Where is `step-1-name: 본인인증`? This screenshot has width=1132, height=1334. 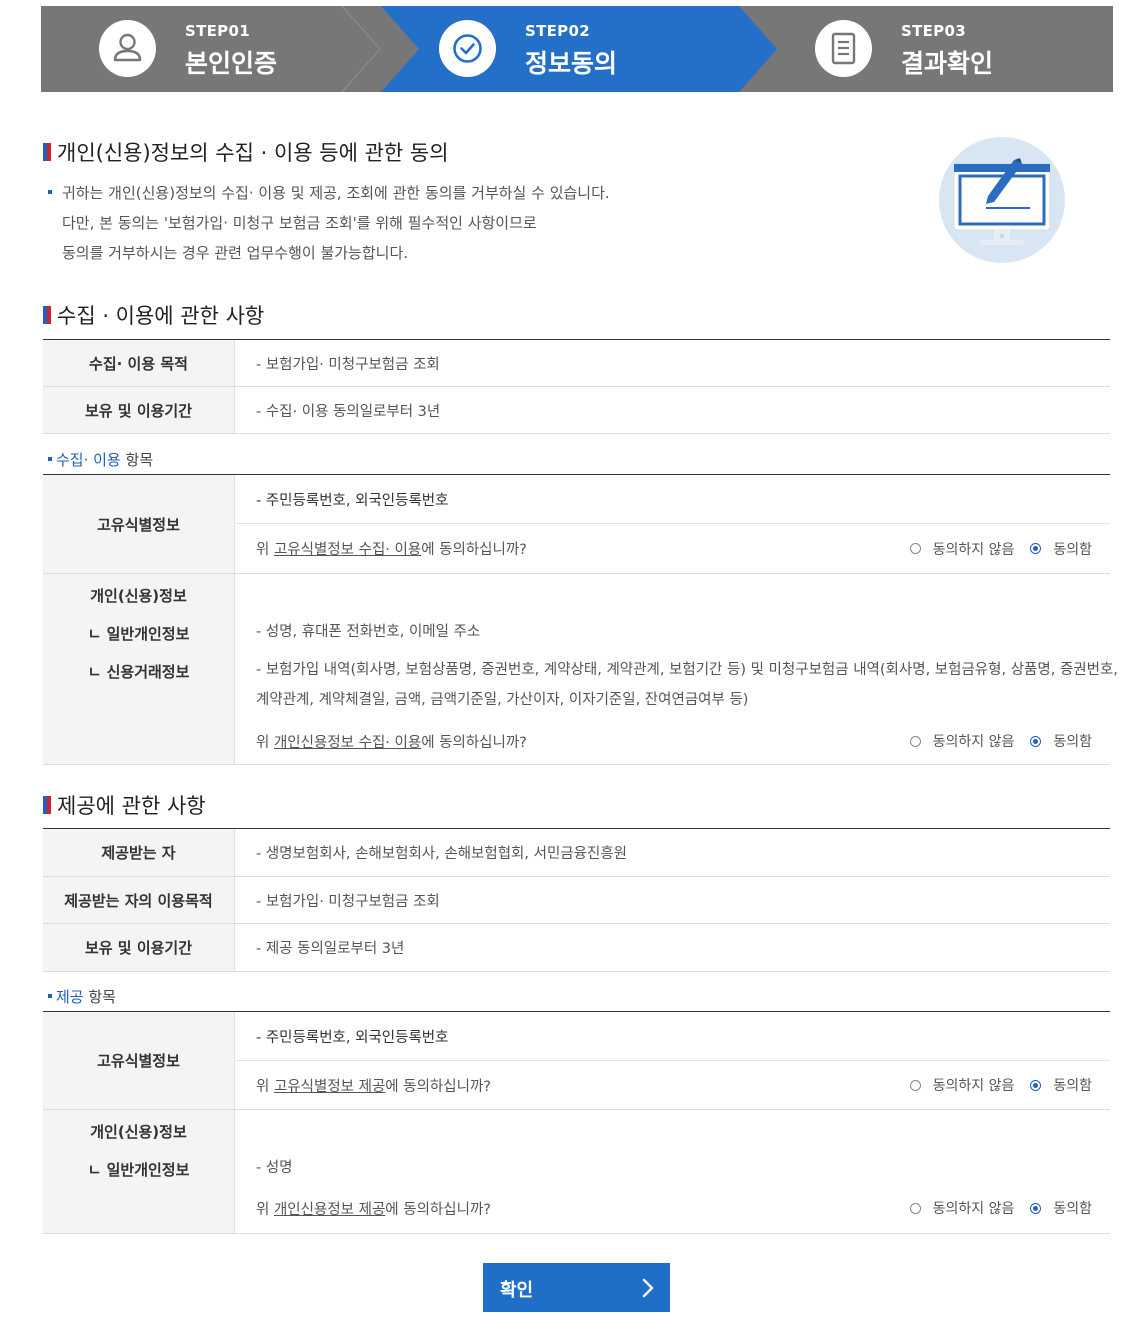
step-1-name: 본인인증 is located at coordinates (231, 63).